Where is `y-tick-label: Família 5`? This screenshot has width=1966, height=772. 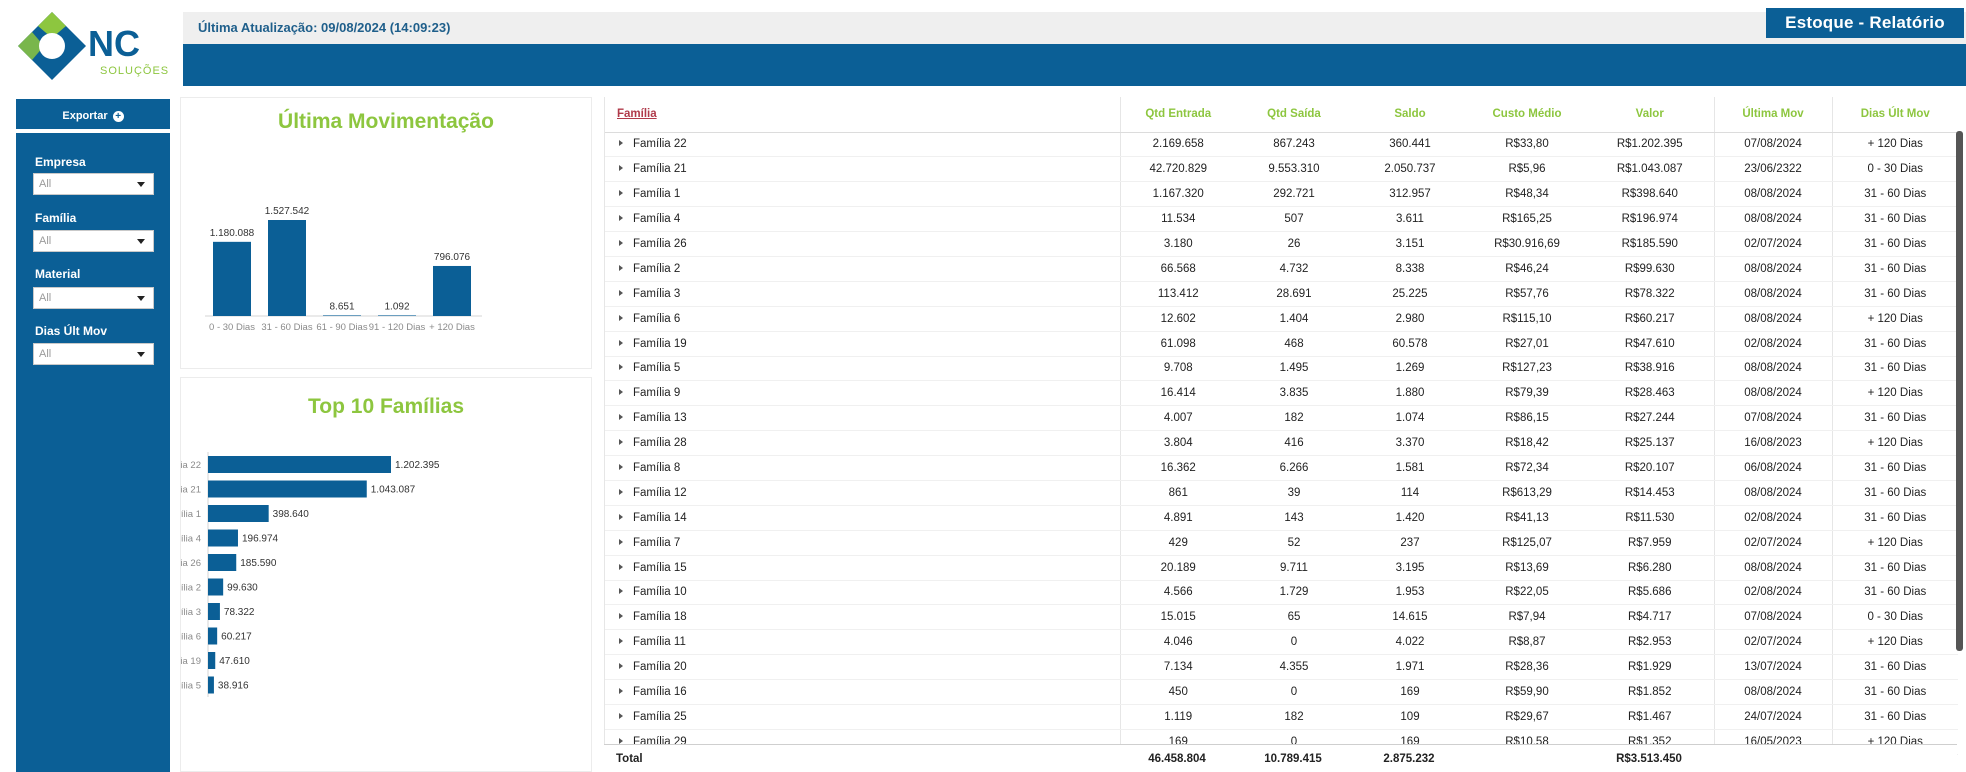
y-tick-label: Família 5 is located at coordinates (191, 686).